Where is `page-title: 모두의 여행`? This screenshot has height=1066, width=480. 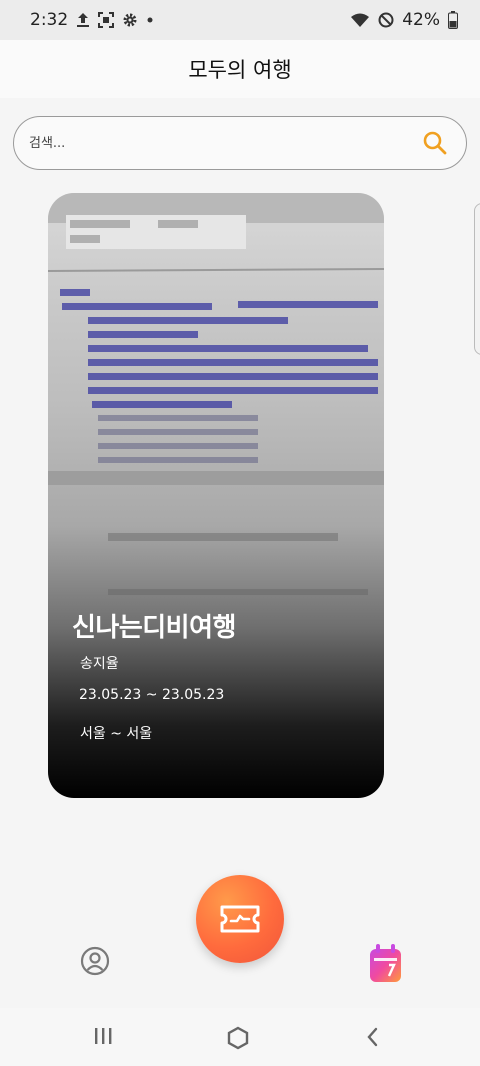 page-title: 모두의 여행 is located at coordinates (240, 70).